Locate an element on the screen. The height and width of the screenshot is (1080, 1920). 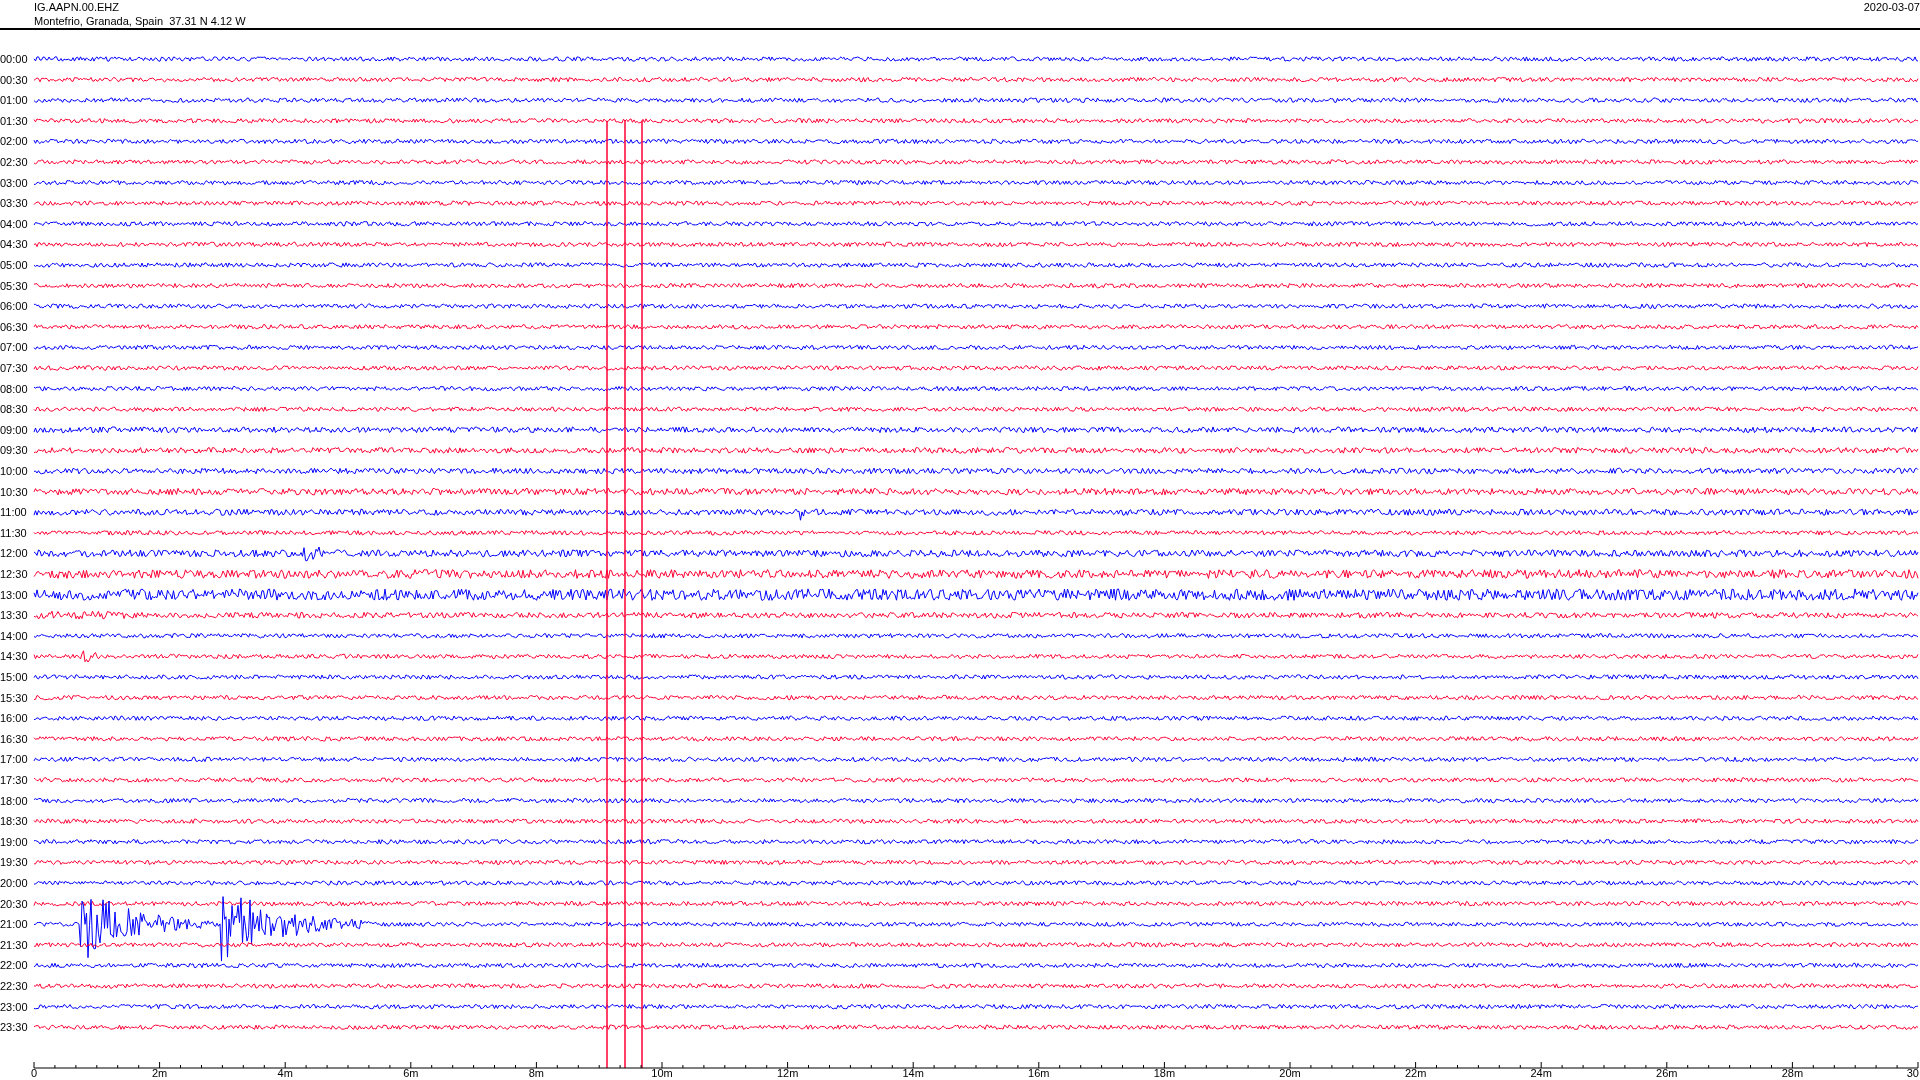
time-label: 18:00 is located at coordinates (14, 800).